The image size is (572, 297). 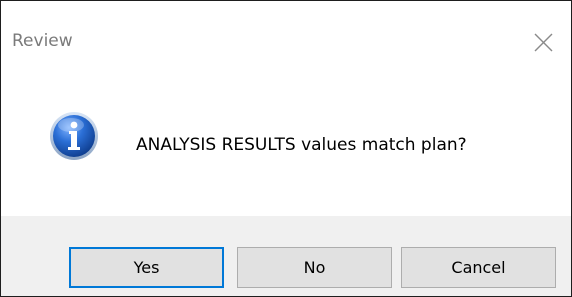 What do you see at coordinates (301, 145) in the screenshot?
I see `message-text: ANALYSIS RESULTS values match plan?` at bounding box center [301, 145].